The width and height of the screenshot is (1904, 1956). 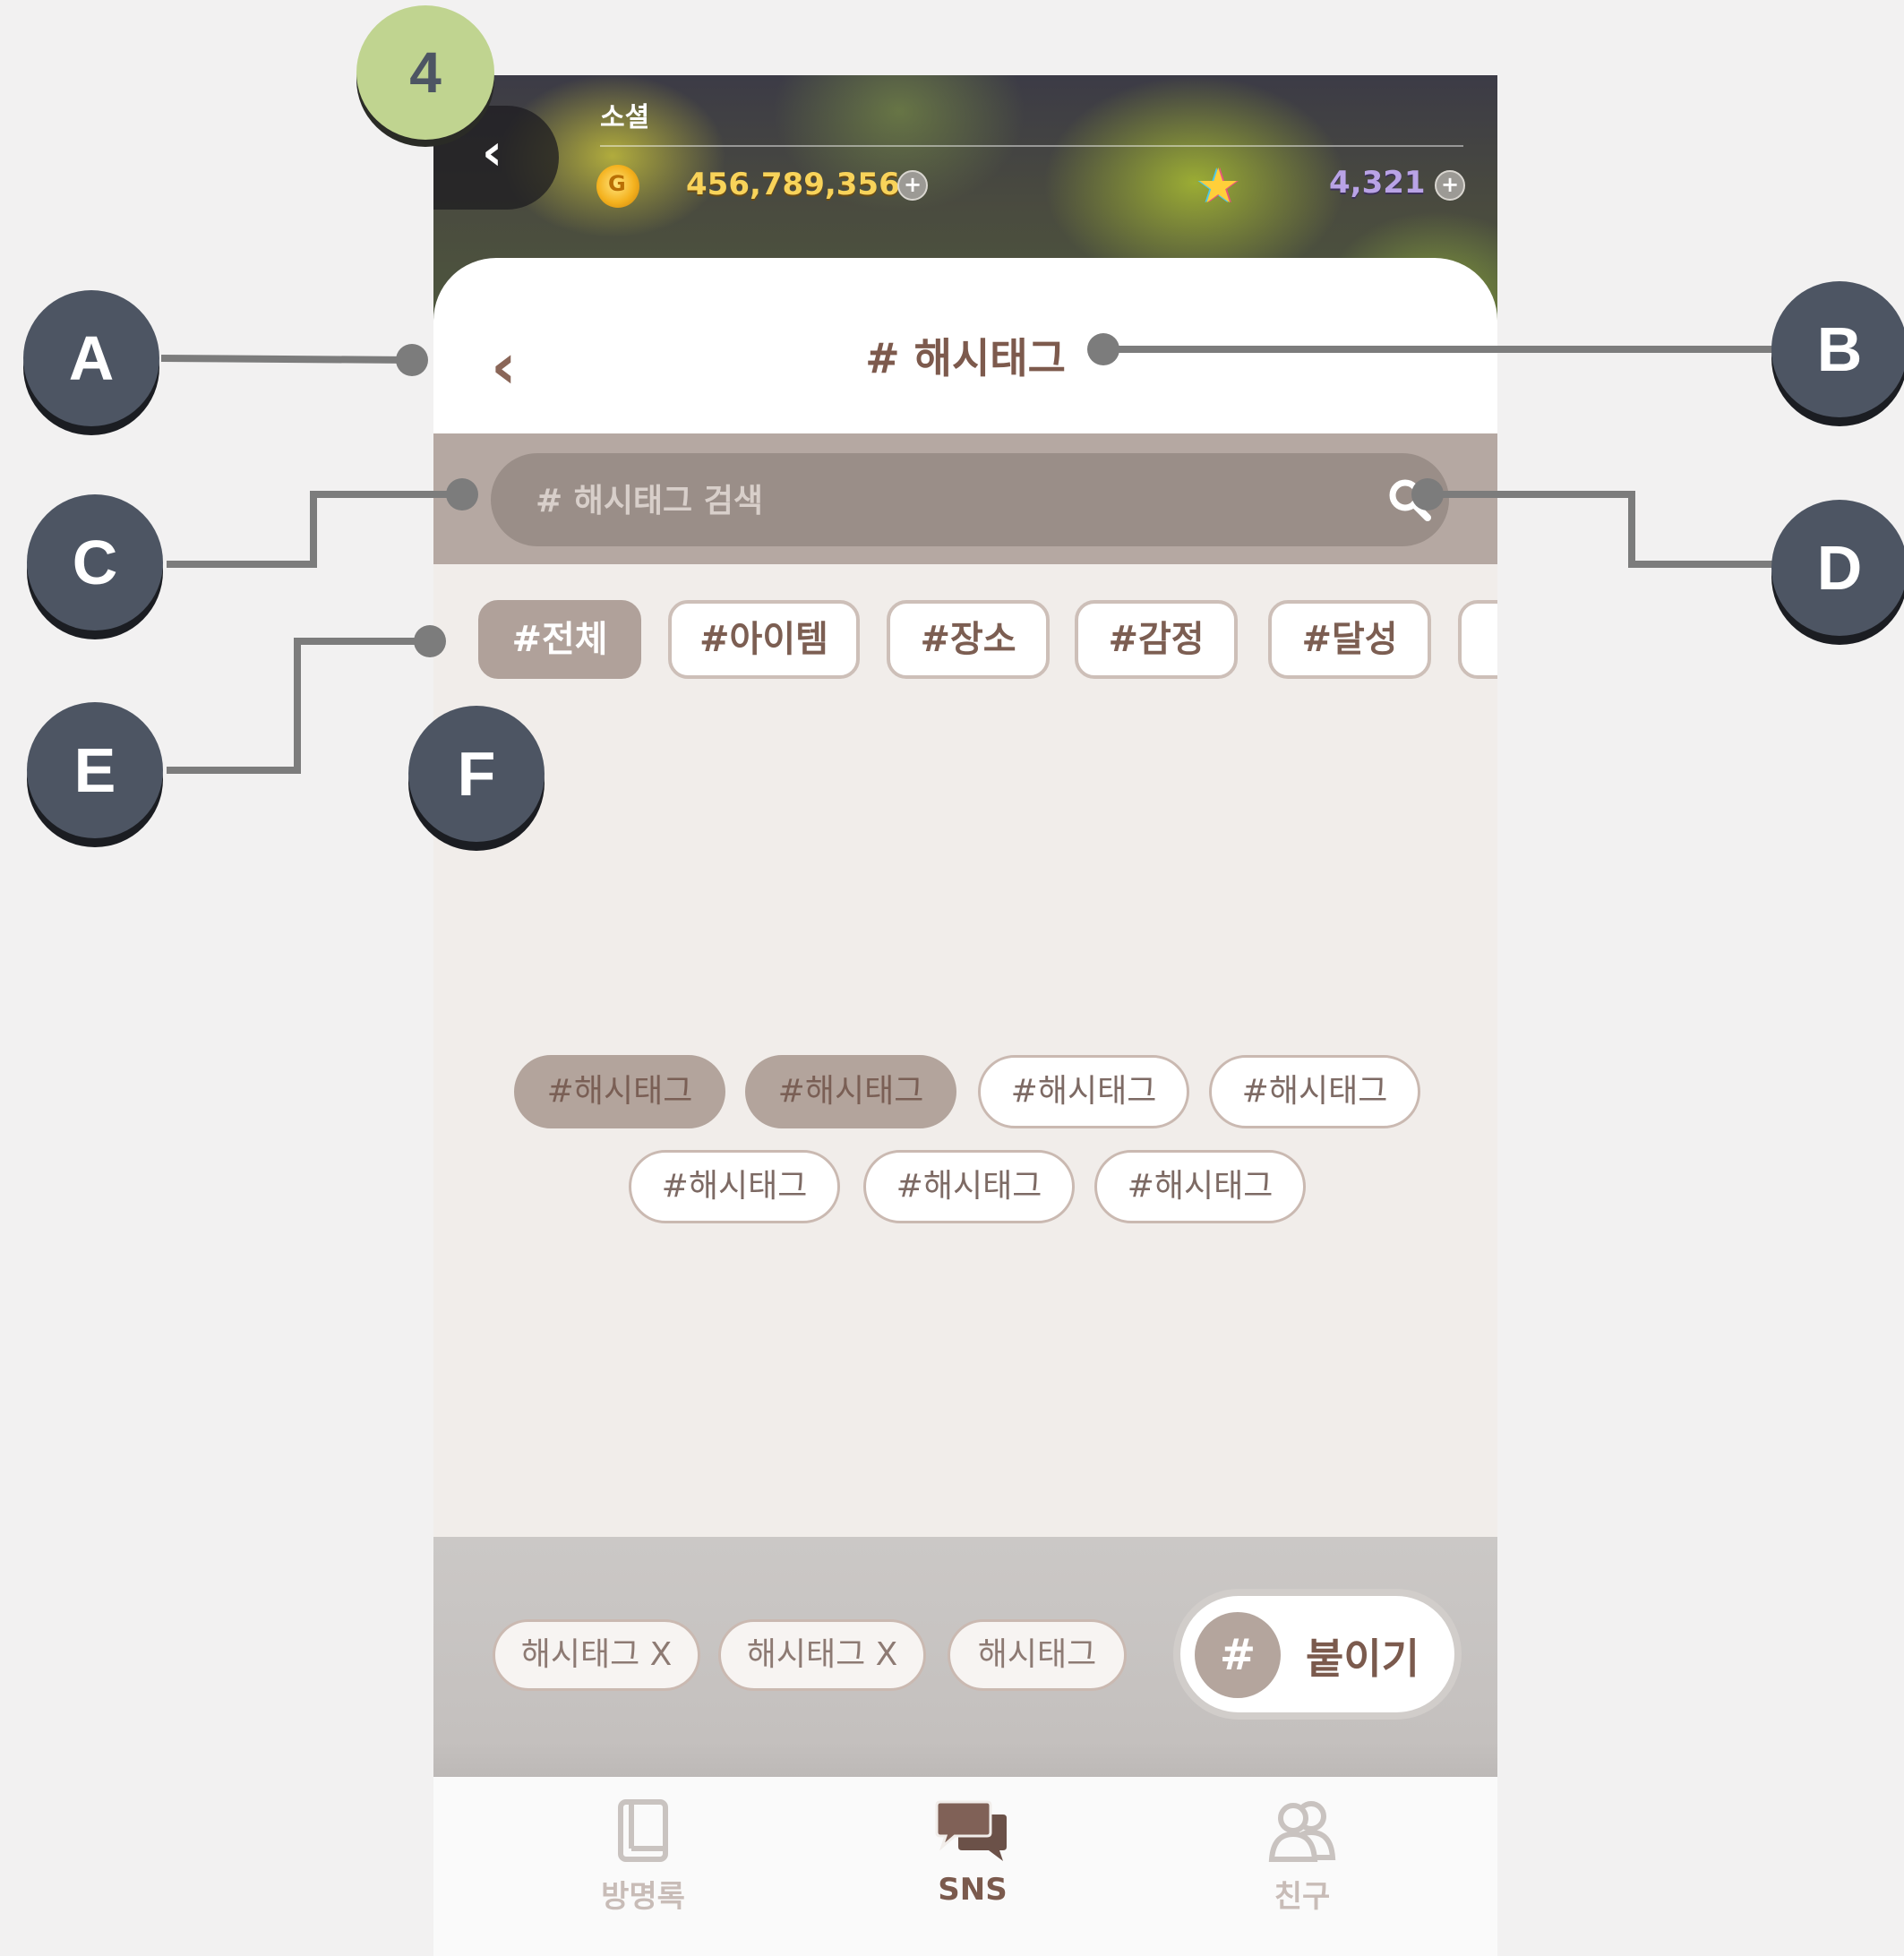 What do you see at coordinates (1837, 568) in the screenshot?
I see `callout-d: D` at bounding box center [1837, 568].